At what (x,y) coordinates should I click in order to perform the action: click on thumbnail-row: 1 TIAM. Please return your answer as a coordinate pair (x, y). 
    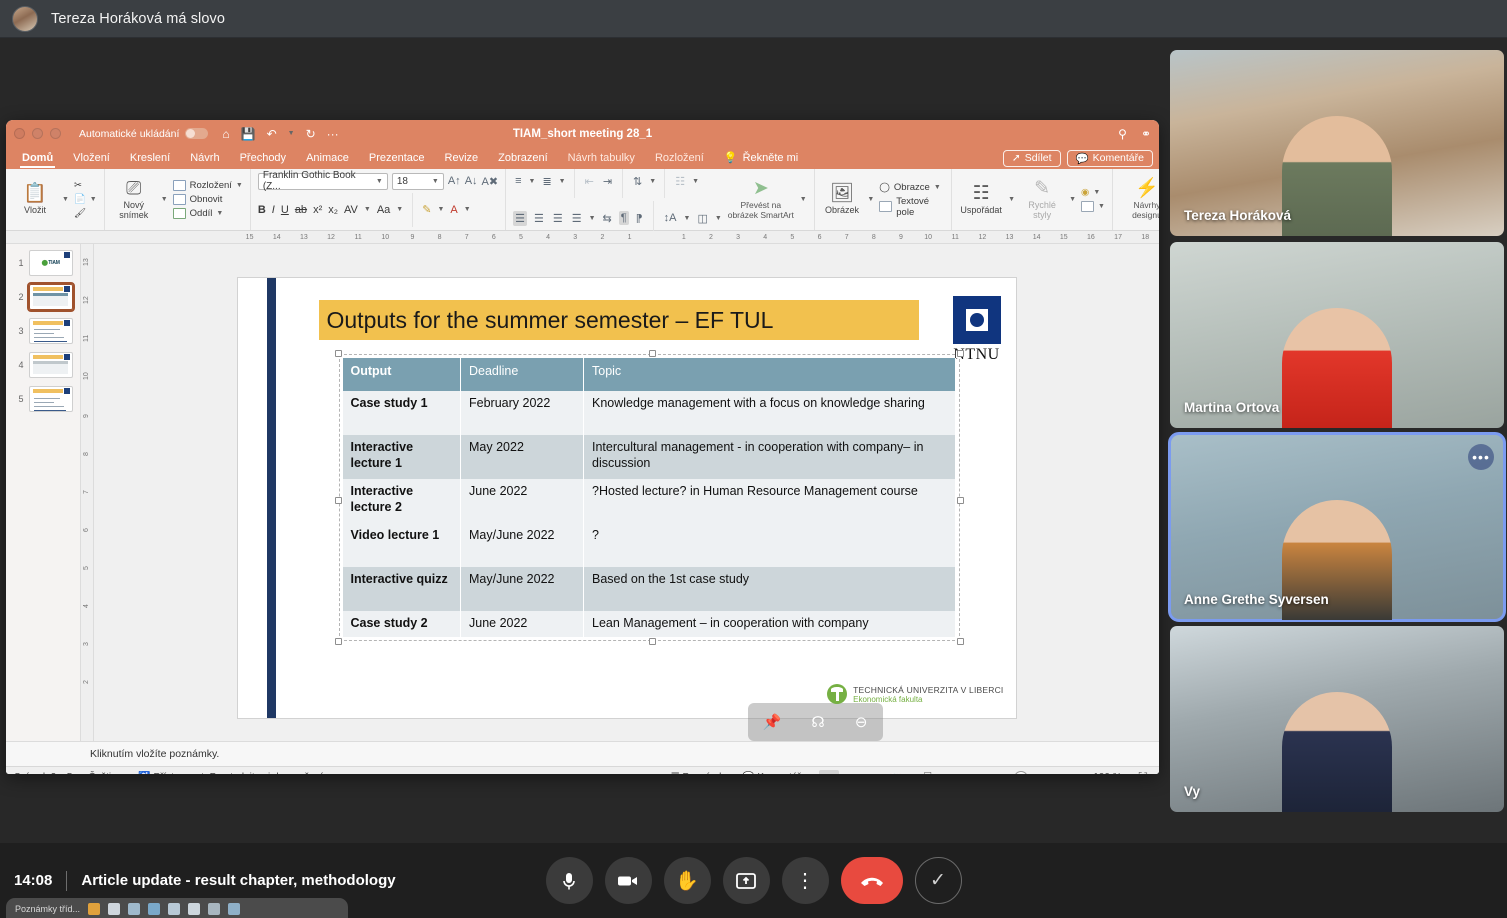
    Looking at the image, I should click on (43, 263).